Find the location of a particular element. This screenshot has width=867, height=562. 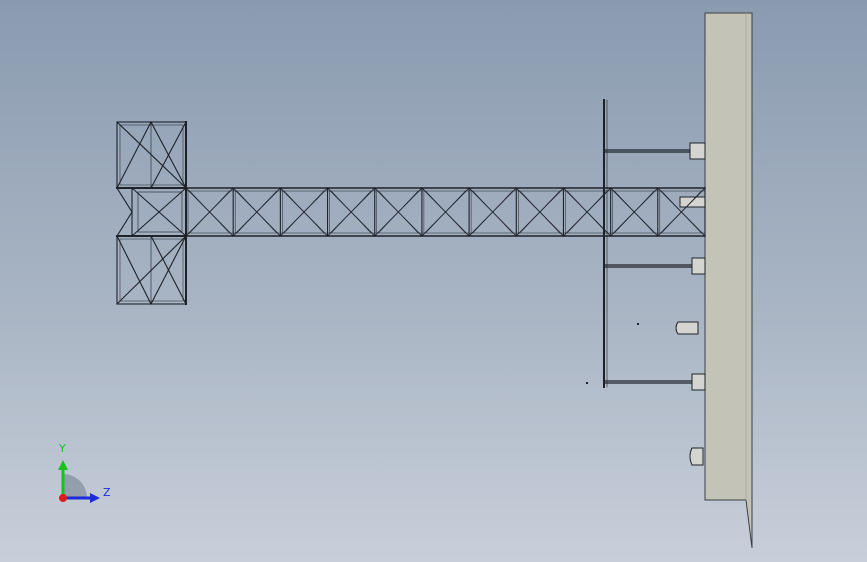

support-arms is located at coordinates (648, 266).